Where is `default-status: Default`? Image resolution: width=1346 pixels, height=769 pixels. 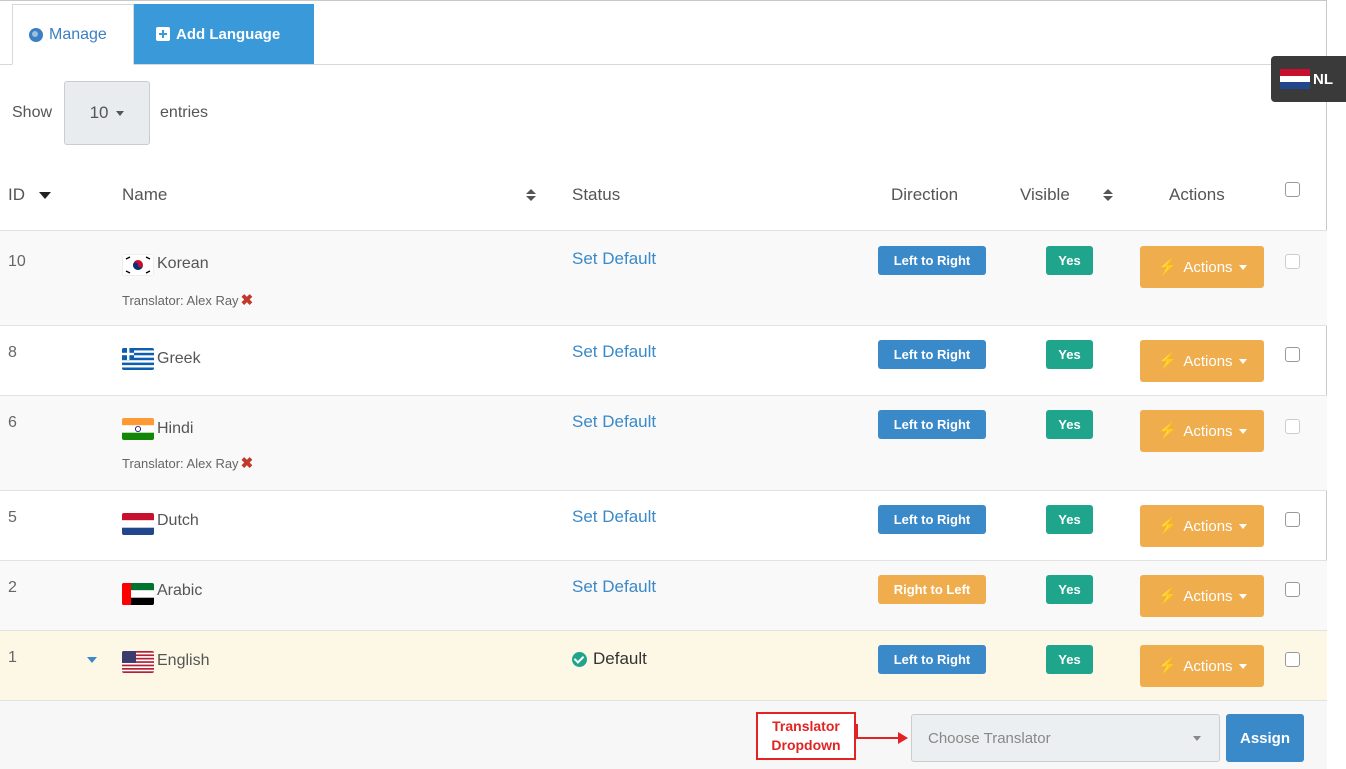 default-status: Default is located at coordinates (609, 659).